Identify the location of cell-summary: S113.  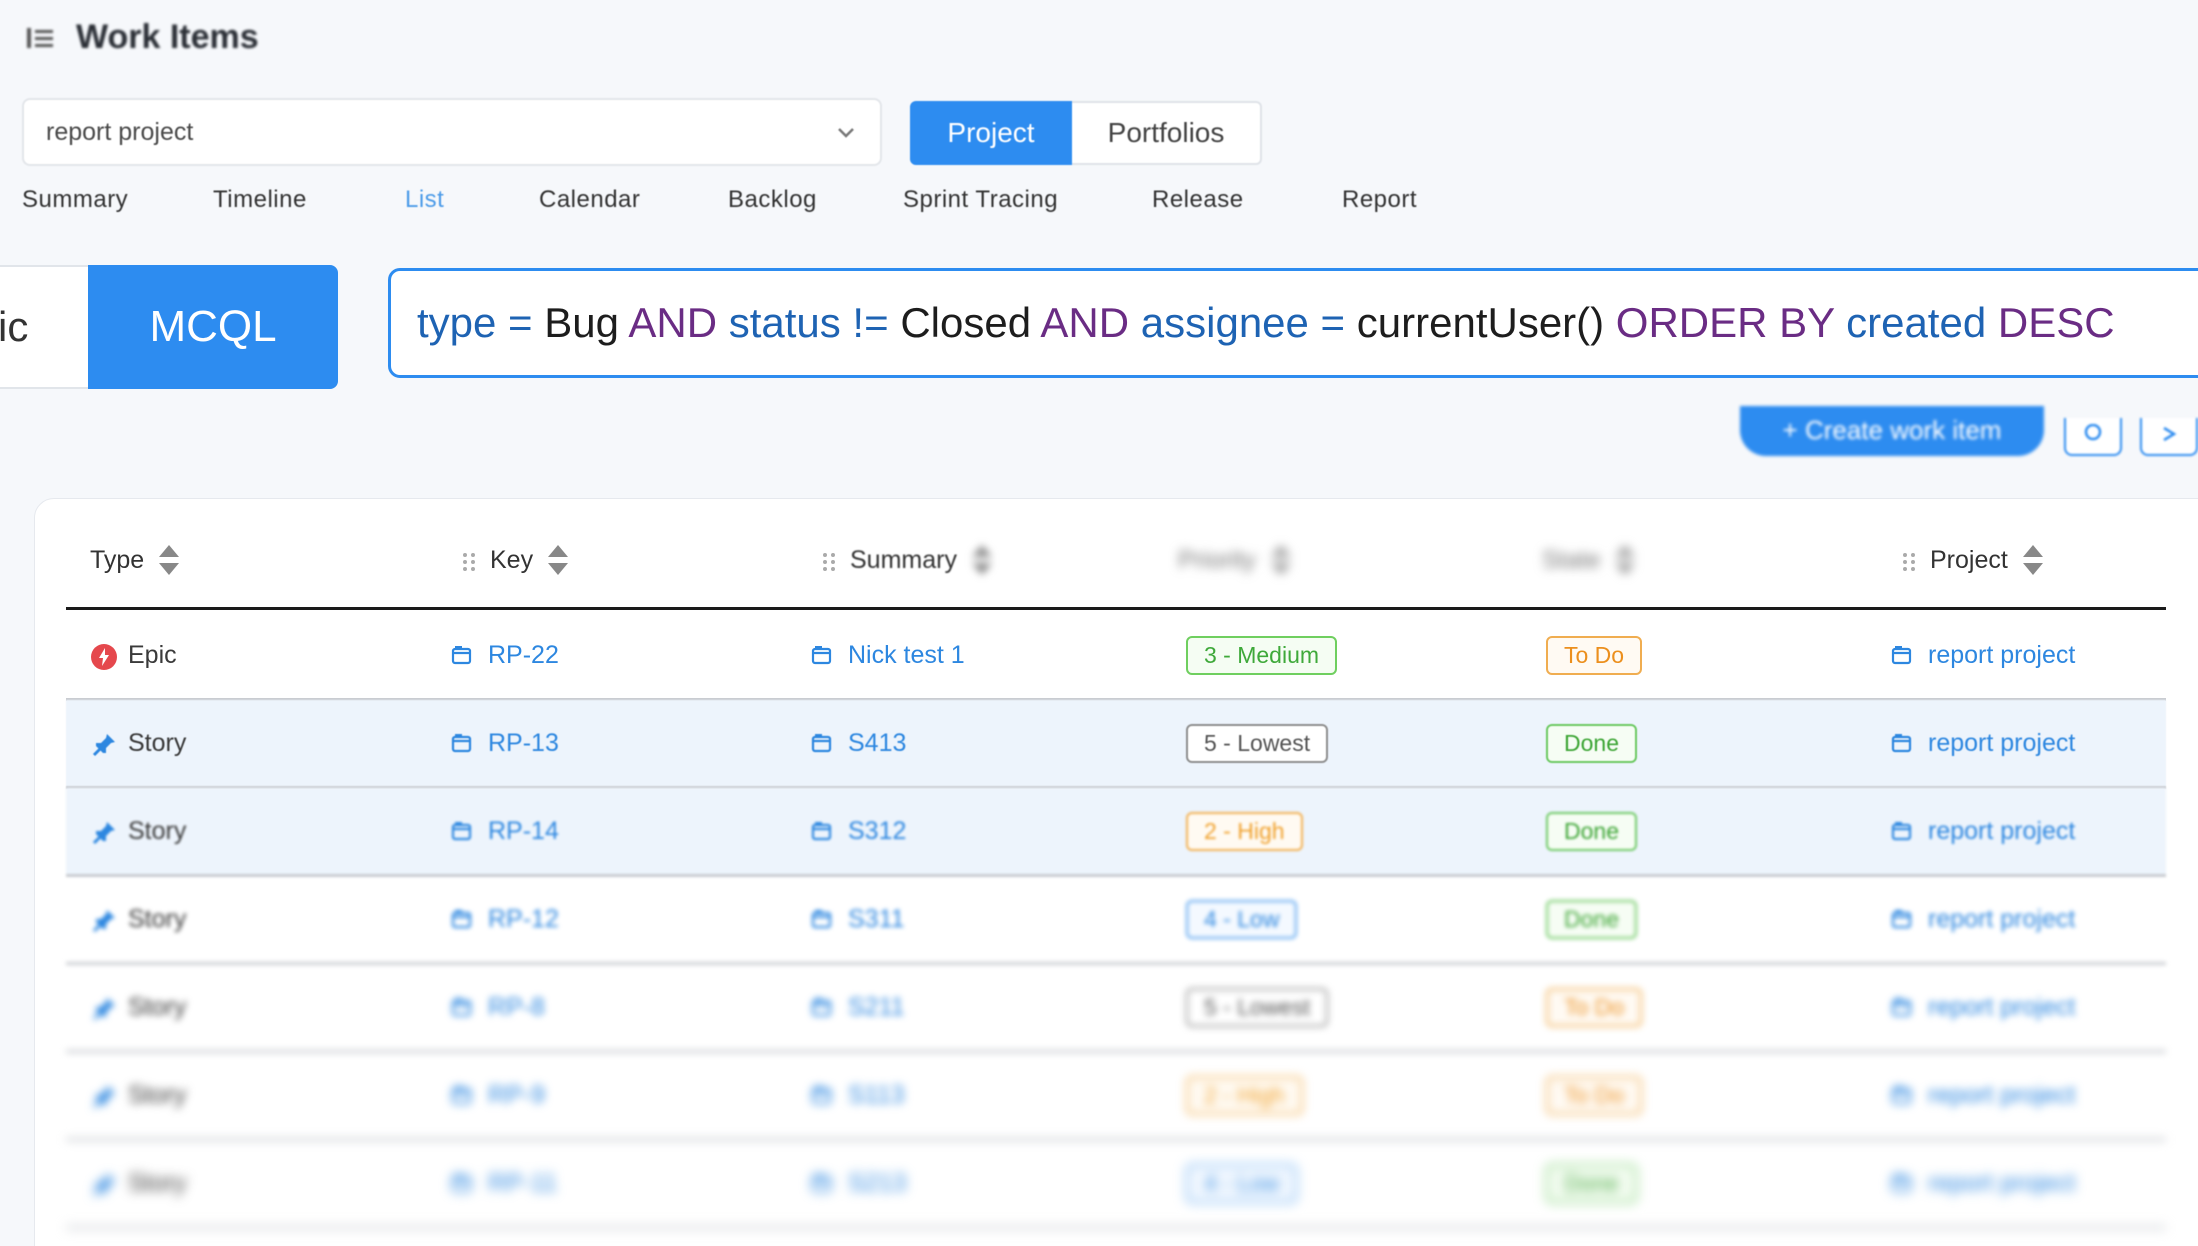
(857, 1095).